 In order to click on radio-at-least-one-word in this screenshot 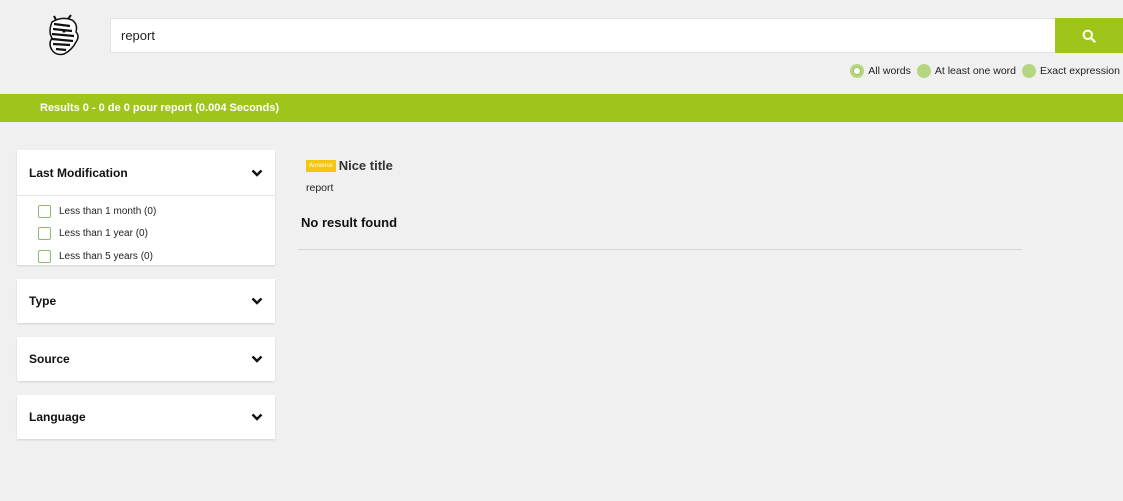, I will do `click(923, 71)`.